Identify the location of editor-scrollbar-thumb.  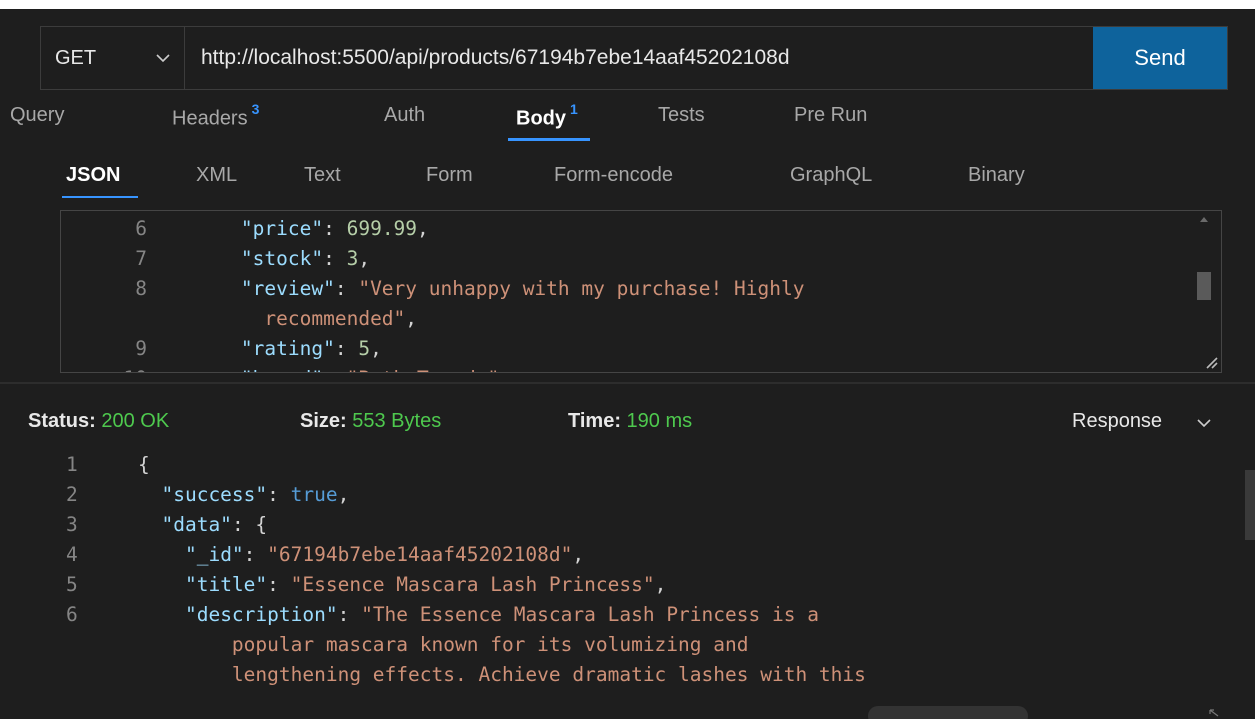
(1204, 286).